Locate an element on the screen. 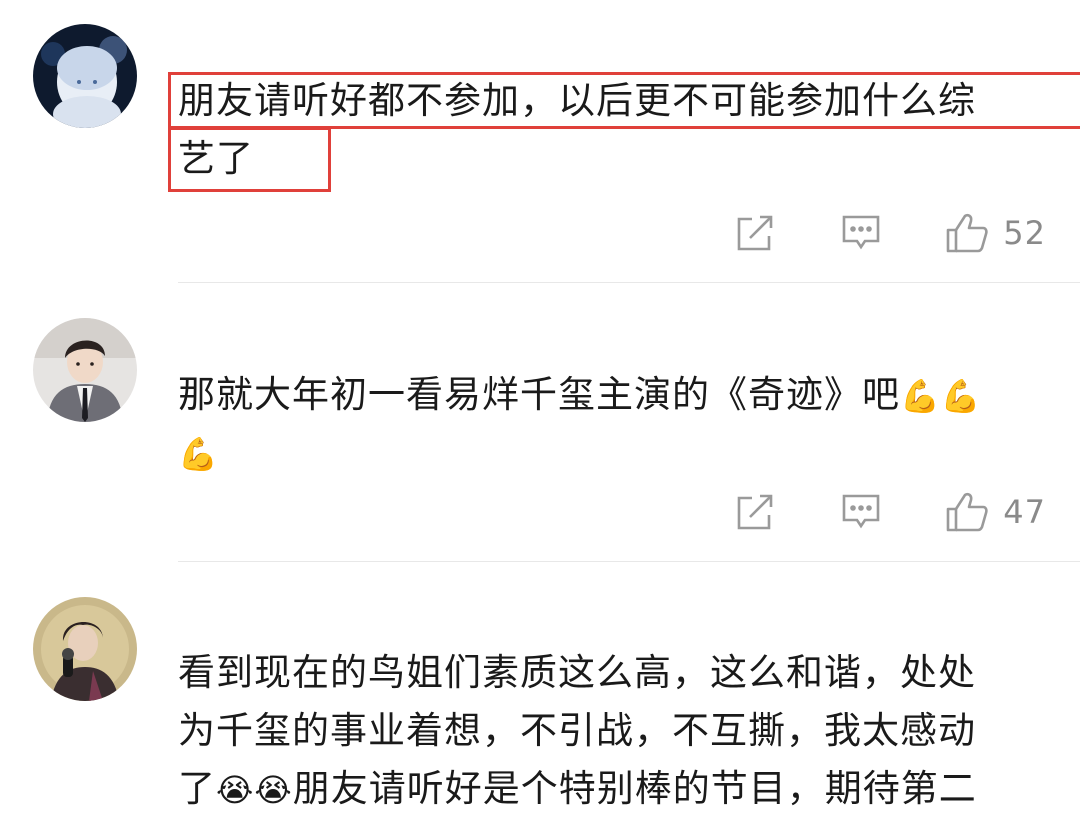  comment-text: 那就大年初一看易烊千玺主演的《奇迹》吧💪💪 💪 is located at coordinates (614, 424).